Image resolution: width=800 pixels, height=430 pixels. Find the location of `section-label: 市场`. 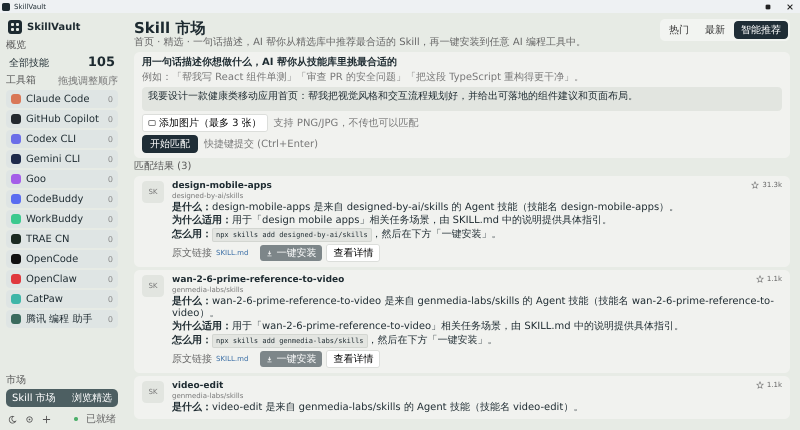

section-label: 市场 is located at coordinates (16, 381).